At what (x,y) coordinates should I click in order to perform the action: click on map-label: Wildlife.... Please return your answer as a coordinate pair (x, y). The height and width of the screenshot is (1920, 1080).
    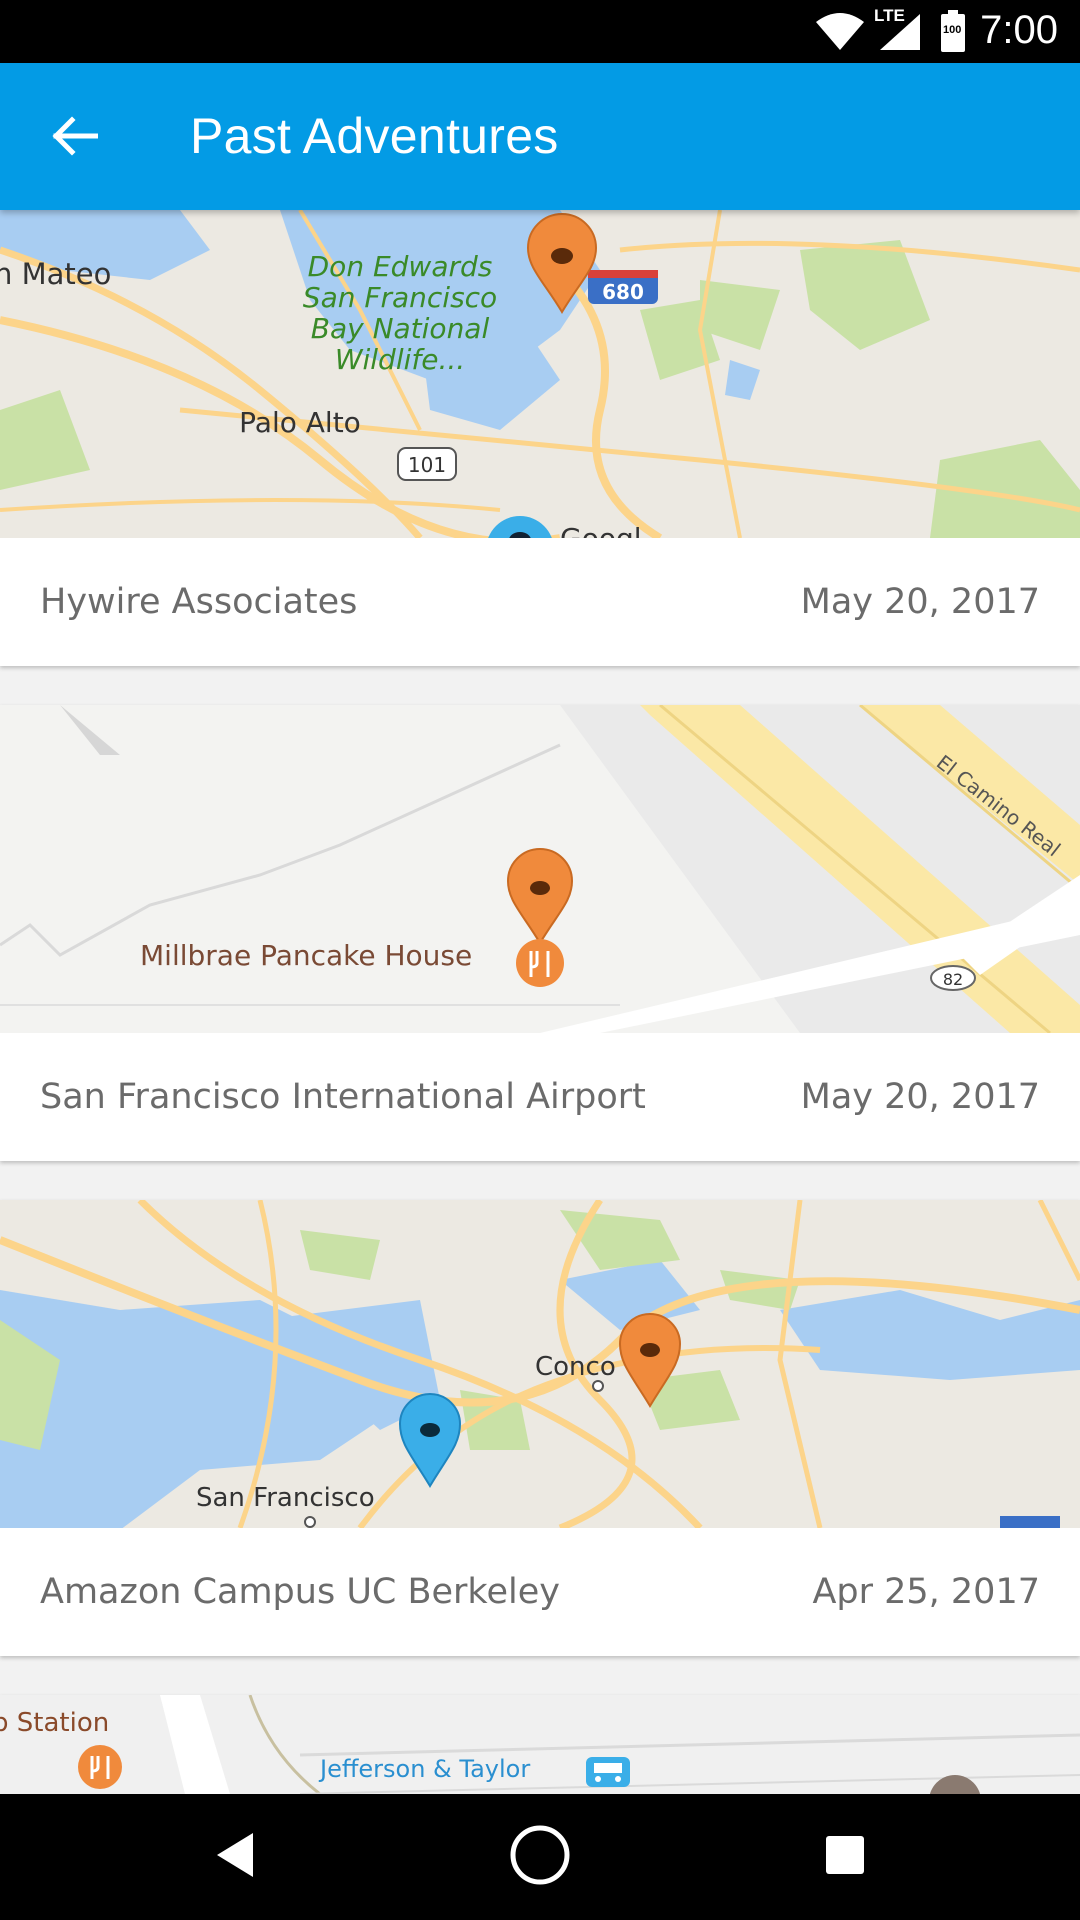
    Looking at the image, I should click on (400, 359).